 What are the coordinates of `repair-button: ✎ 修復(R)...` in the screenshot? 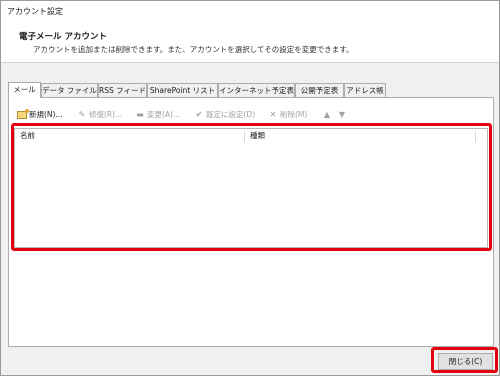 It's located at (100, 115).